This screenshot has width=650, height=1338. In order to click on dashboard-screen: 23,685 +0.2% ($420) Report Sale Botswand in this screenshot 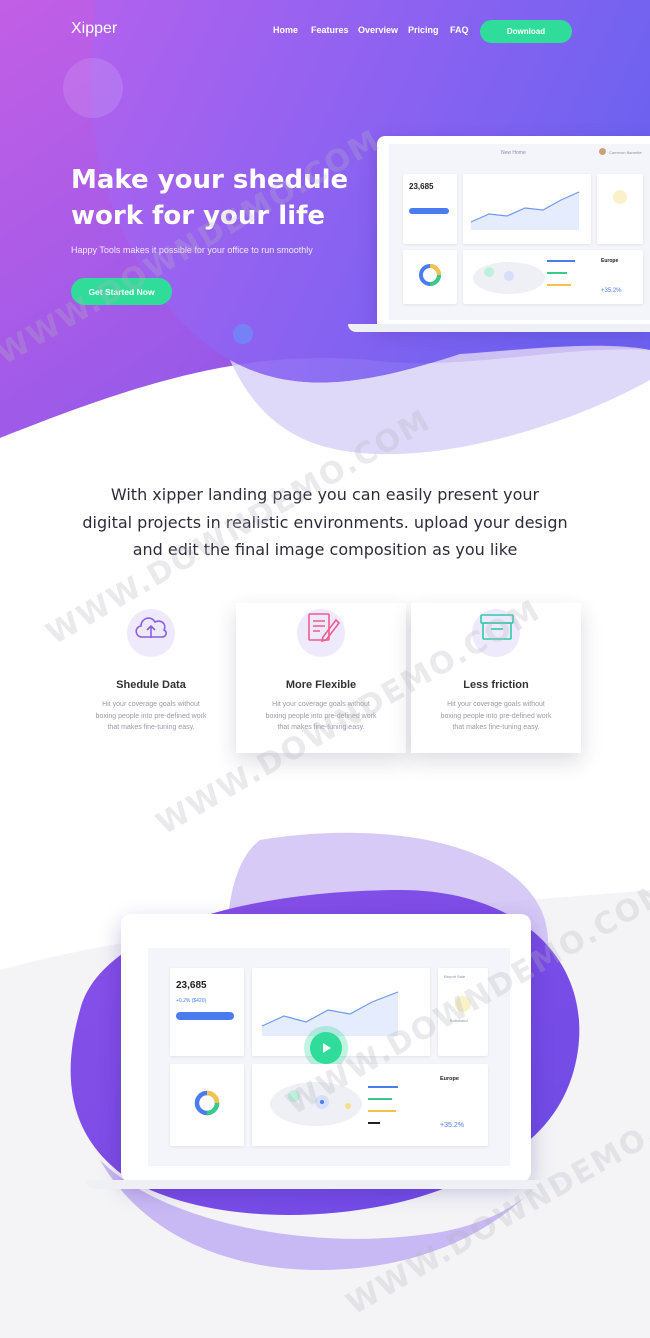, I will do `click(329, 1057)`.